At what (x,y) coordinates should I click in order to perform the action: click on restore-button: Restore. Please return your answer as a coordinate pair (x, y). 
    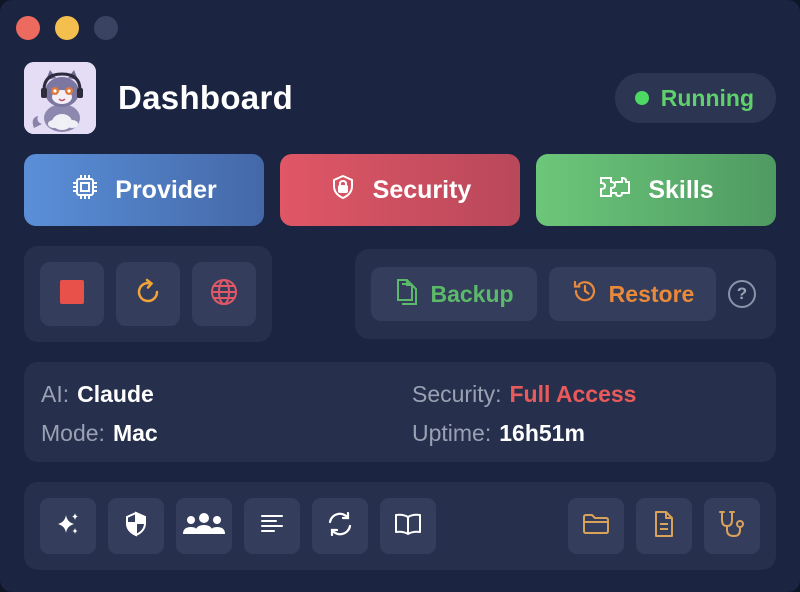
    Looking at the image, I should click on (632, 294).